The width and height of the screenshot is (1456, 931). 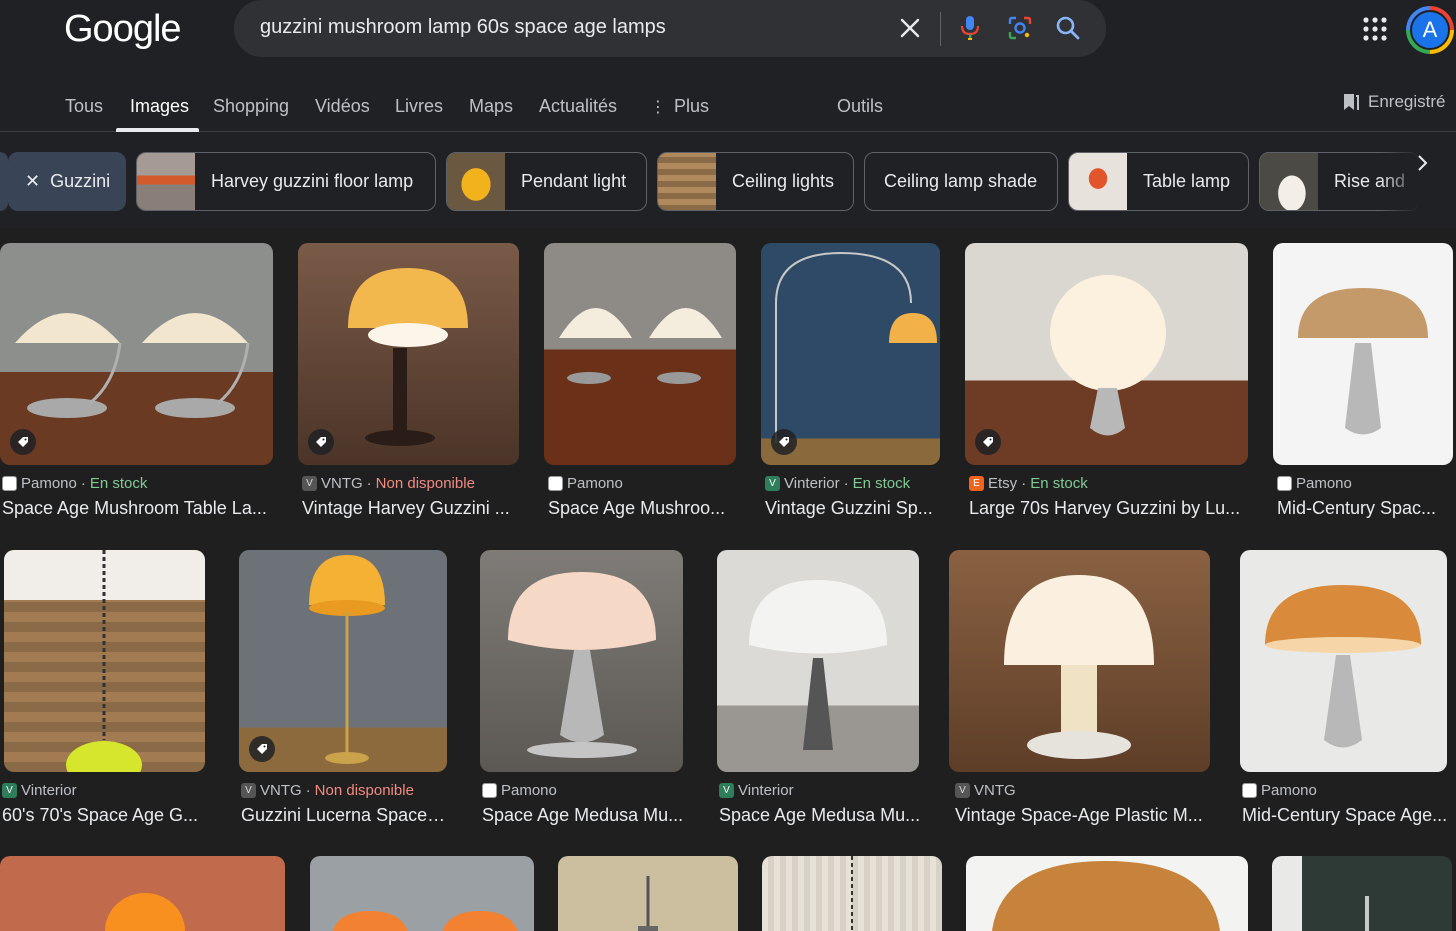 I want to click on vinterior-favicon: V, so click(x=9, y=790).